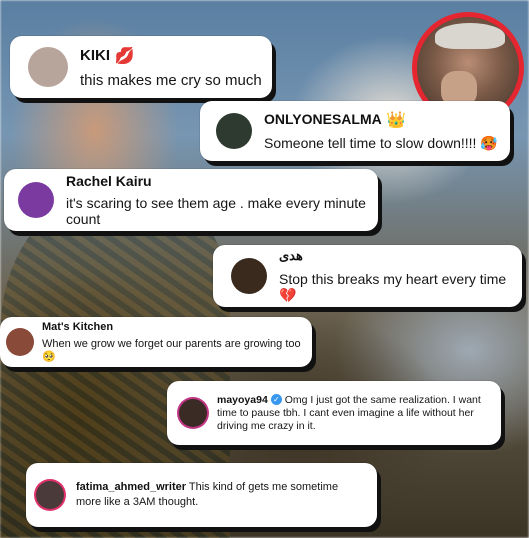  What do you see at coordinates (78, 327) in the screenshot?
I see `comment-username: Mat's Kitchen` at bounding box center [78, 327].